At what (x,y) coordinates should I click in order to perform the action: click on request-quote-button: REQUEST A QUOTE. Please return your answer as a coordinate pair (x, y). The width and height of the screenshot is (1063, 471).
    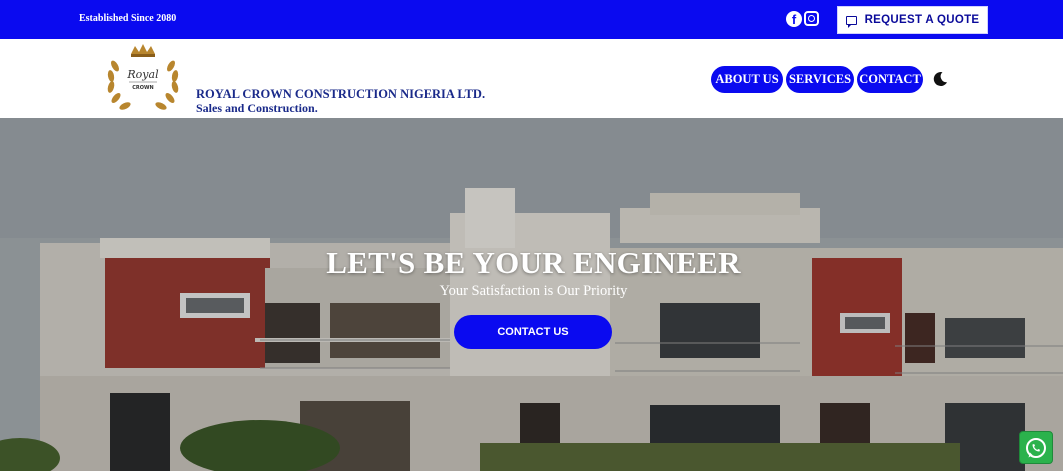
    Looking at the image, I should click on (912, 20).